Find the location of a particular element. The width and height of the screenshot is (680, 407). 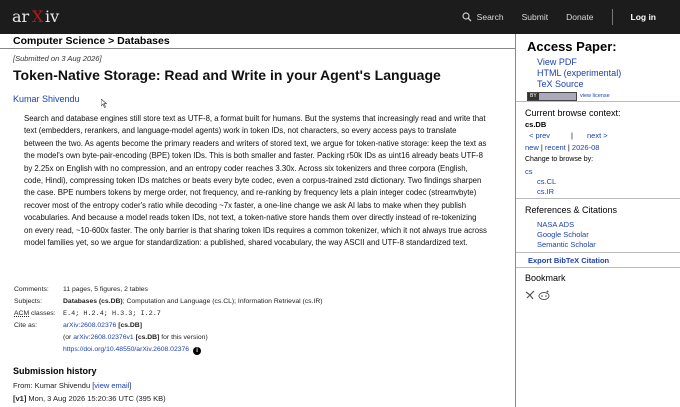

cite-category: [cs.DB] is located at coordinates (130, 325).